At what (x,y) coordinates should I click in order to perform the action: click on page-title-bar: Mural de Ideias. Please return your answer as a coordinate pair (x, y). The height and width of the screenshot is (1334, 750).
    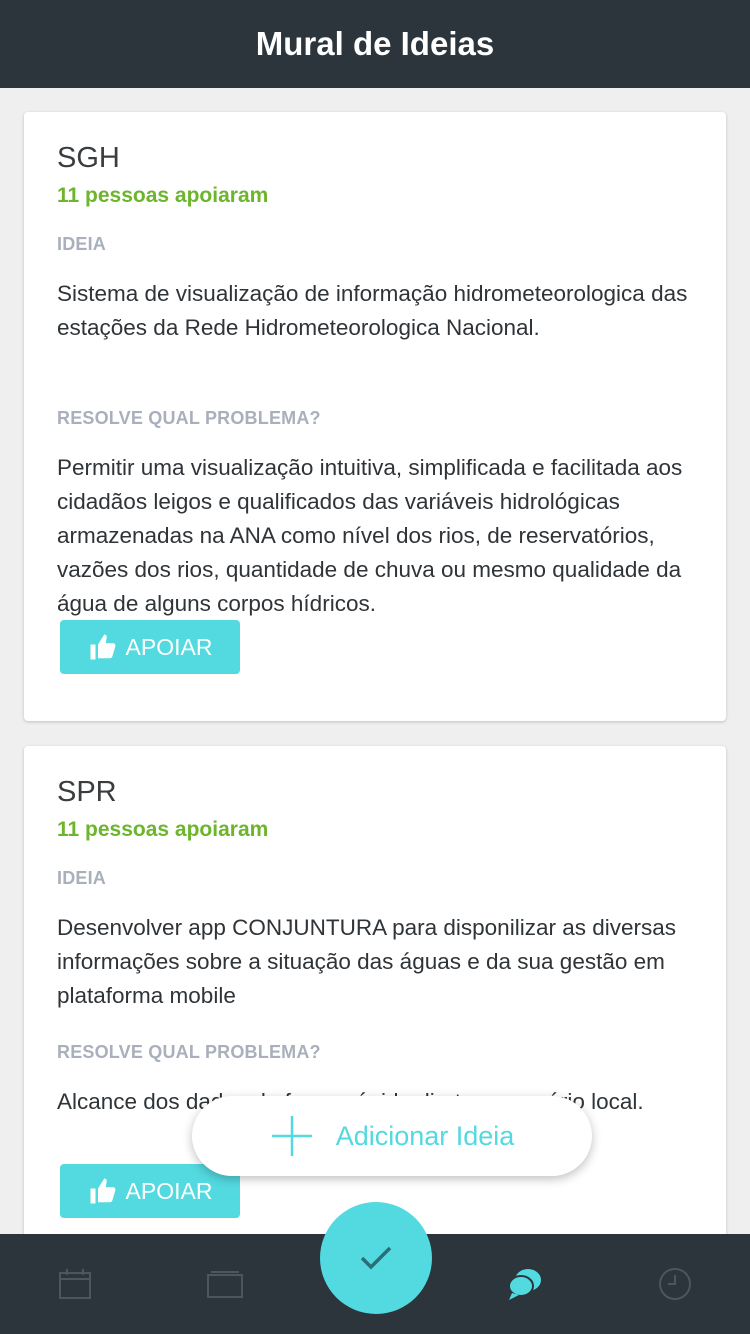
    Looking at the image, I should click on (375, 44).